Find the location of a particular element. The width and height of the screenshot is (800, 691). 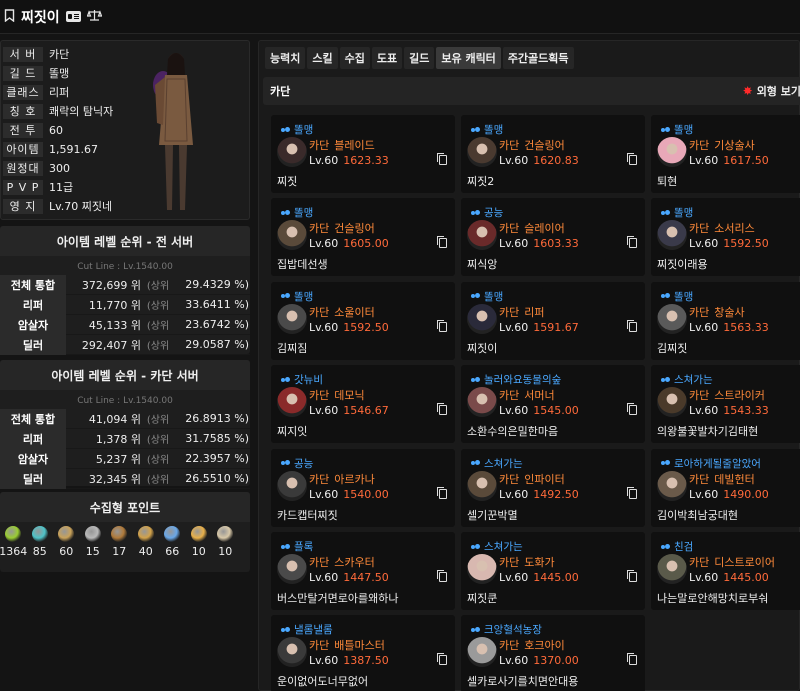

id-card-icon is located at coordinates (73, 16).